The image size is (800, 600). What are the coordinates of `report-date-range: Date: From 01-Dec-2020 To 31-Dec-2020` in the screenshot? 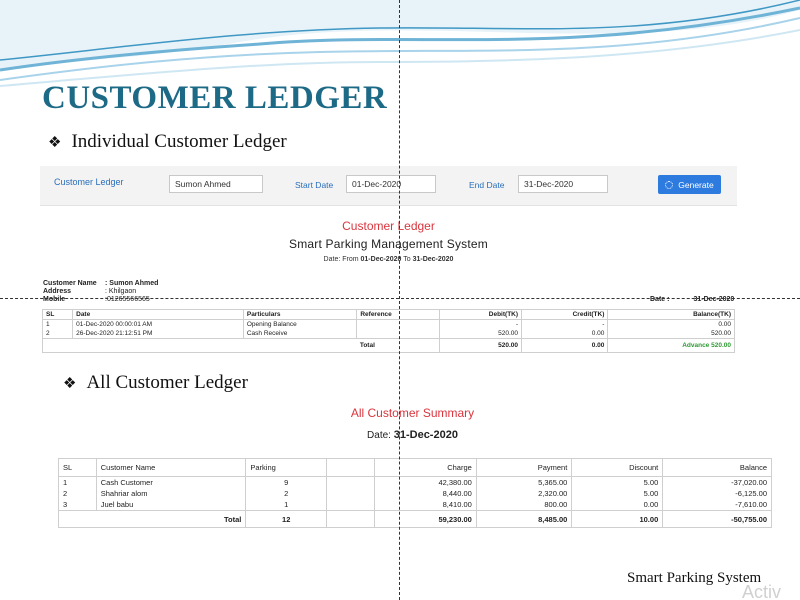 It's located at (388, 259).